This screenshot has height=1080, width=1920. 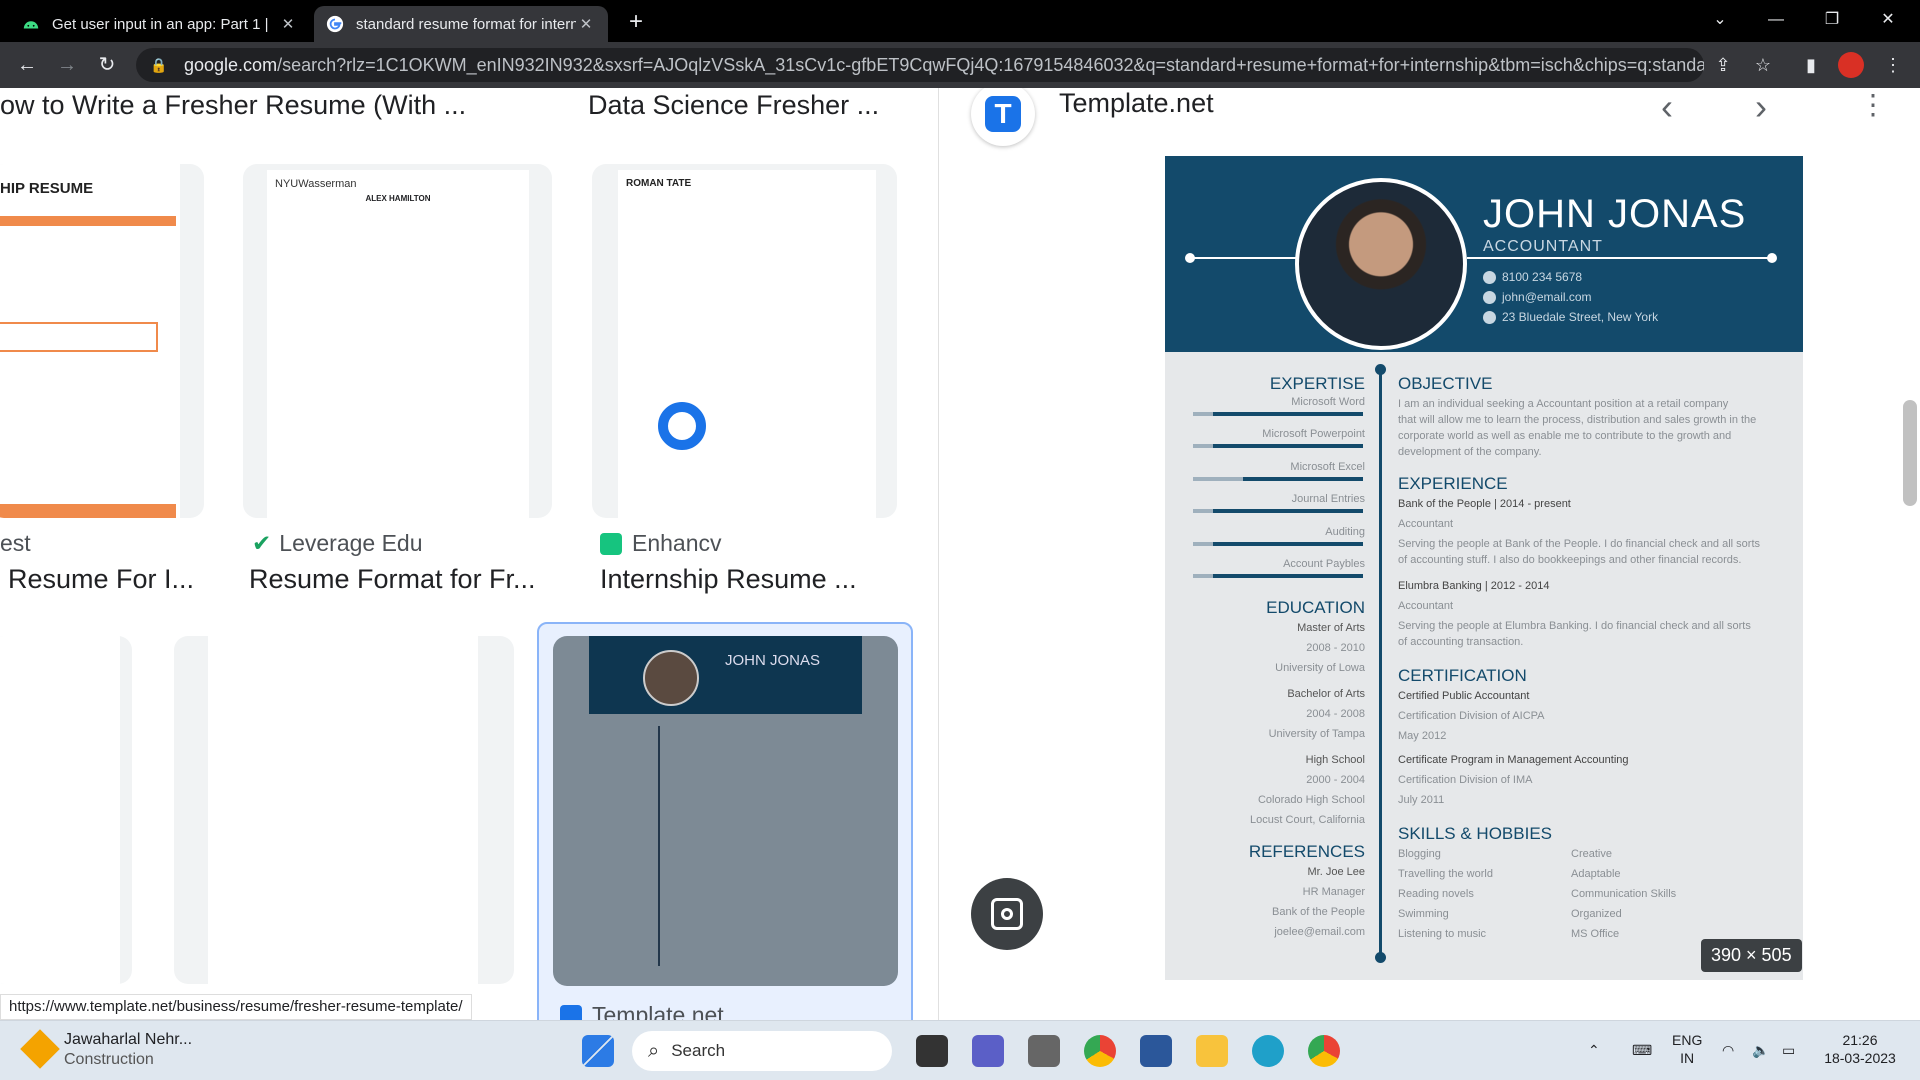 What do you see at coordinates (231, 64) in the screenshot?
I see `url-host: google.com` at bounding box center [231, 64].